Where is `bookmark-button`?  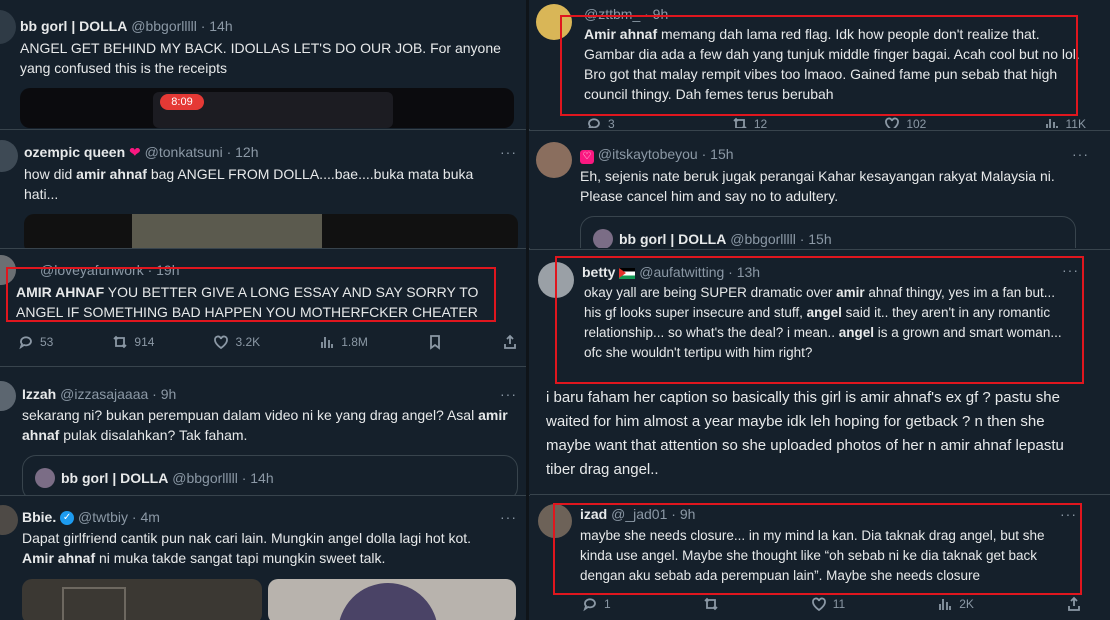 bookmark-button is located at coordinates (435, 342).